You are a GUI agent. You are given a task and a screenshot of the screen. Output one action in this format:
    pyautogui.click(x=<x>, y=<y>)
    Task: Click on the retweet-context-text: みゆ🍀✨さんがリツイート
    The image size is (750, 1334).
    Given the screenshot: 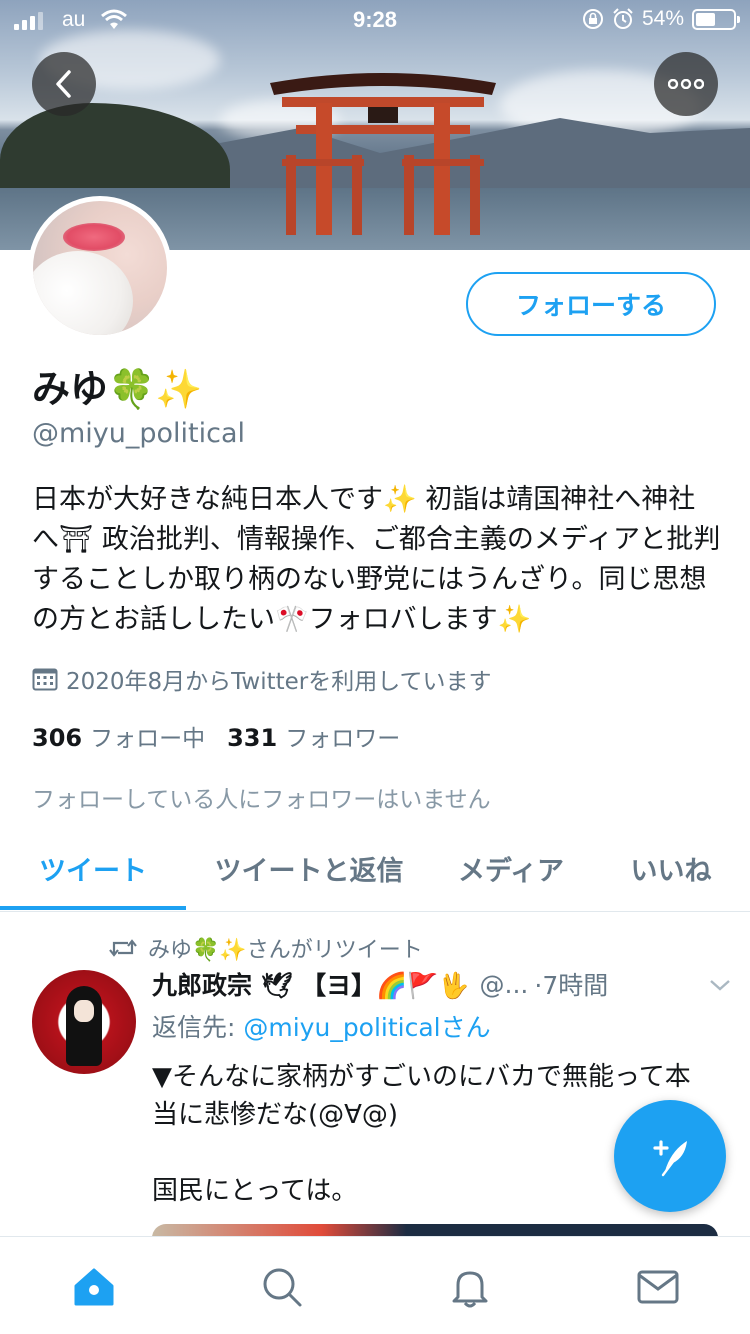 What is the action you would take?
    pyautogui.click(x=285, y=950)
    